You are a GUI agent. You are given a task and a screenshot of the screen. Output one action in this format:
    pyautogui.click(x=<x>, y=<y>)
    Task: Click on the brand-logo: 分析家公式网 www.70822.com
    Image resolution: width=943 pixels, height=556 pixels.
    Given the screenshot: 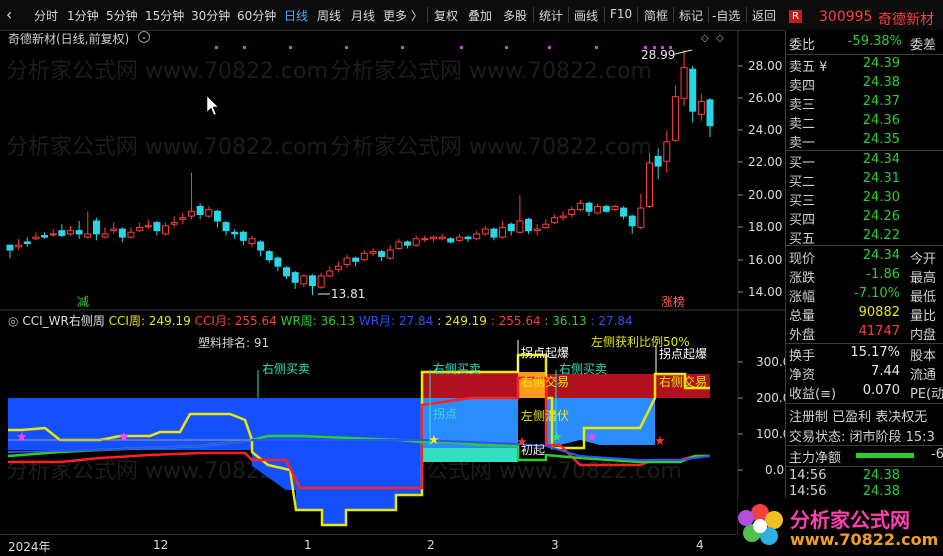 What is the action you would take?
    pyautogui.click(x=840, y=526)
    